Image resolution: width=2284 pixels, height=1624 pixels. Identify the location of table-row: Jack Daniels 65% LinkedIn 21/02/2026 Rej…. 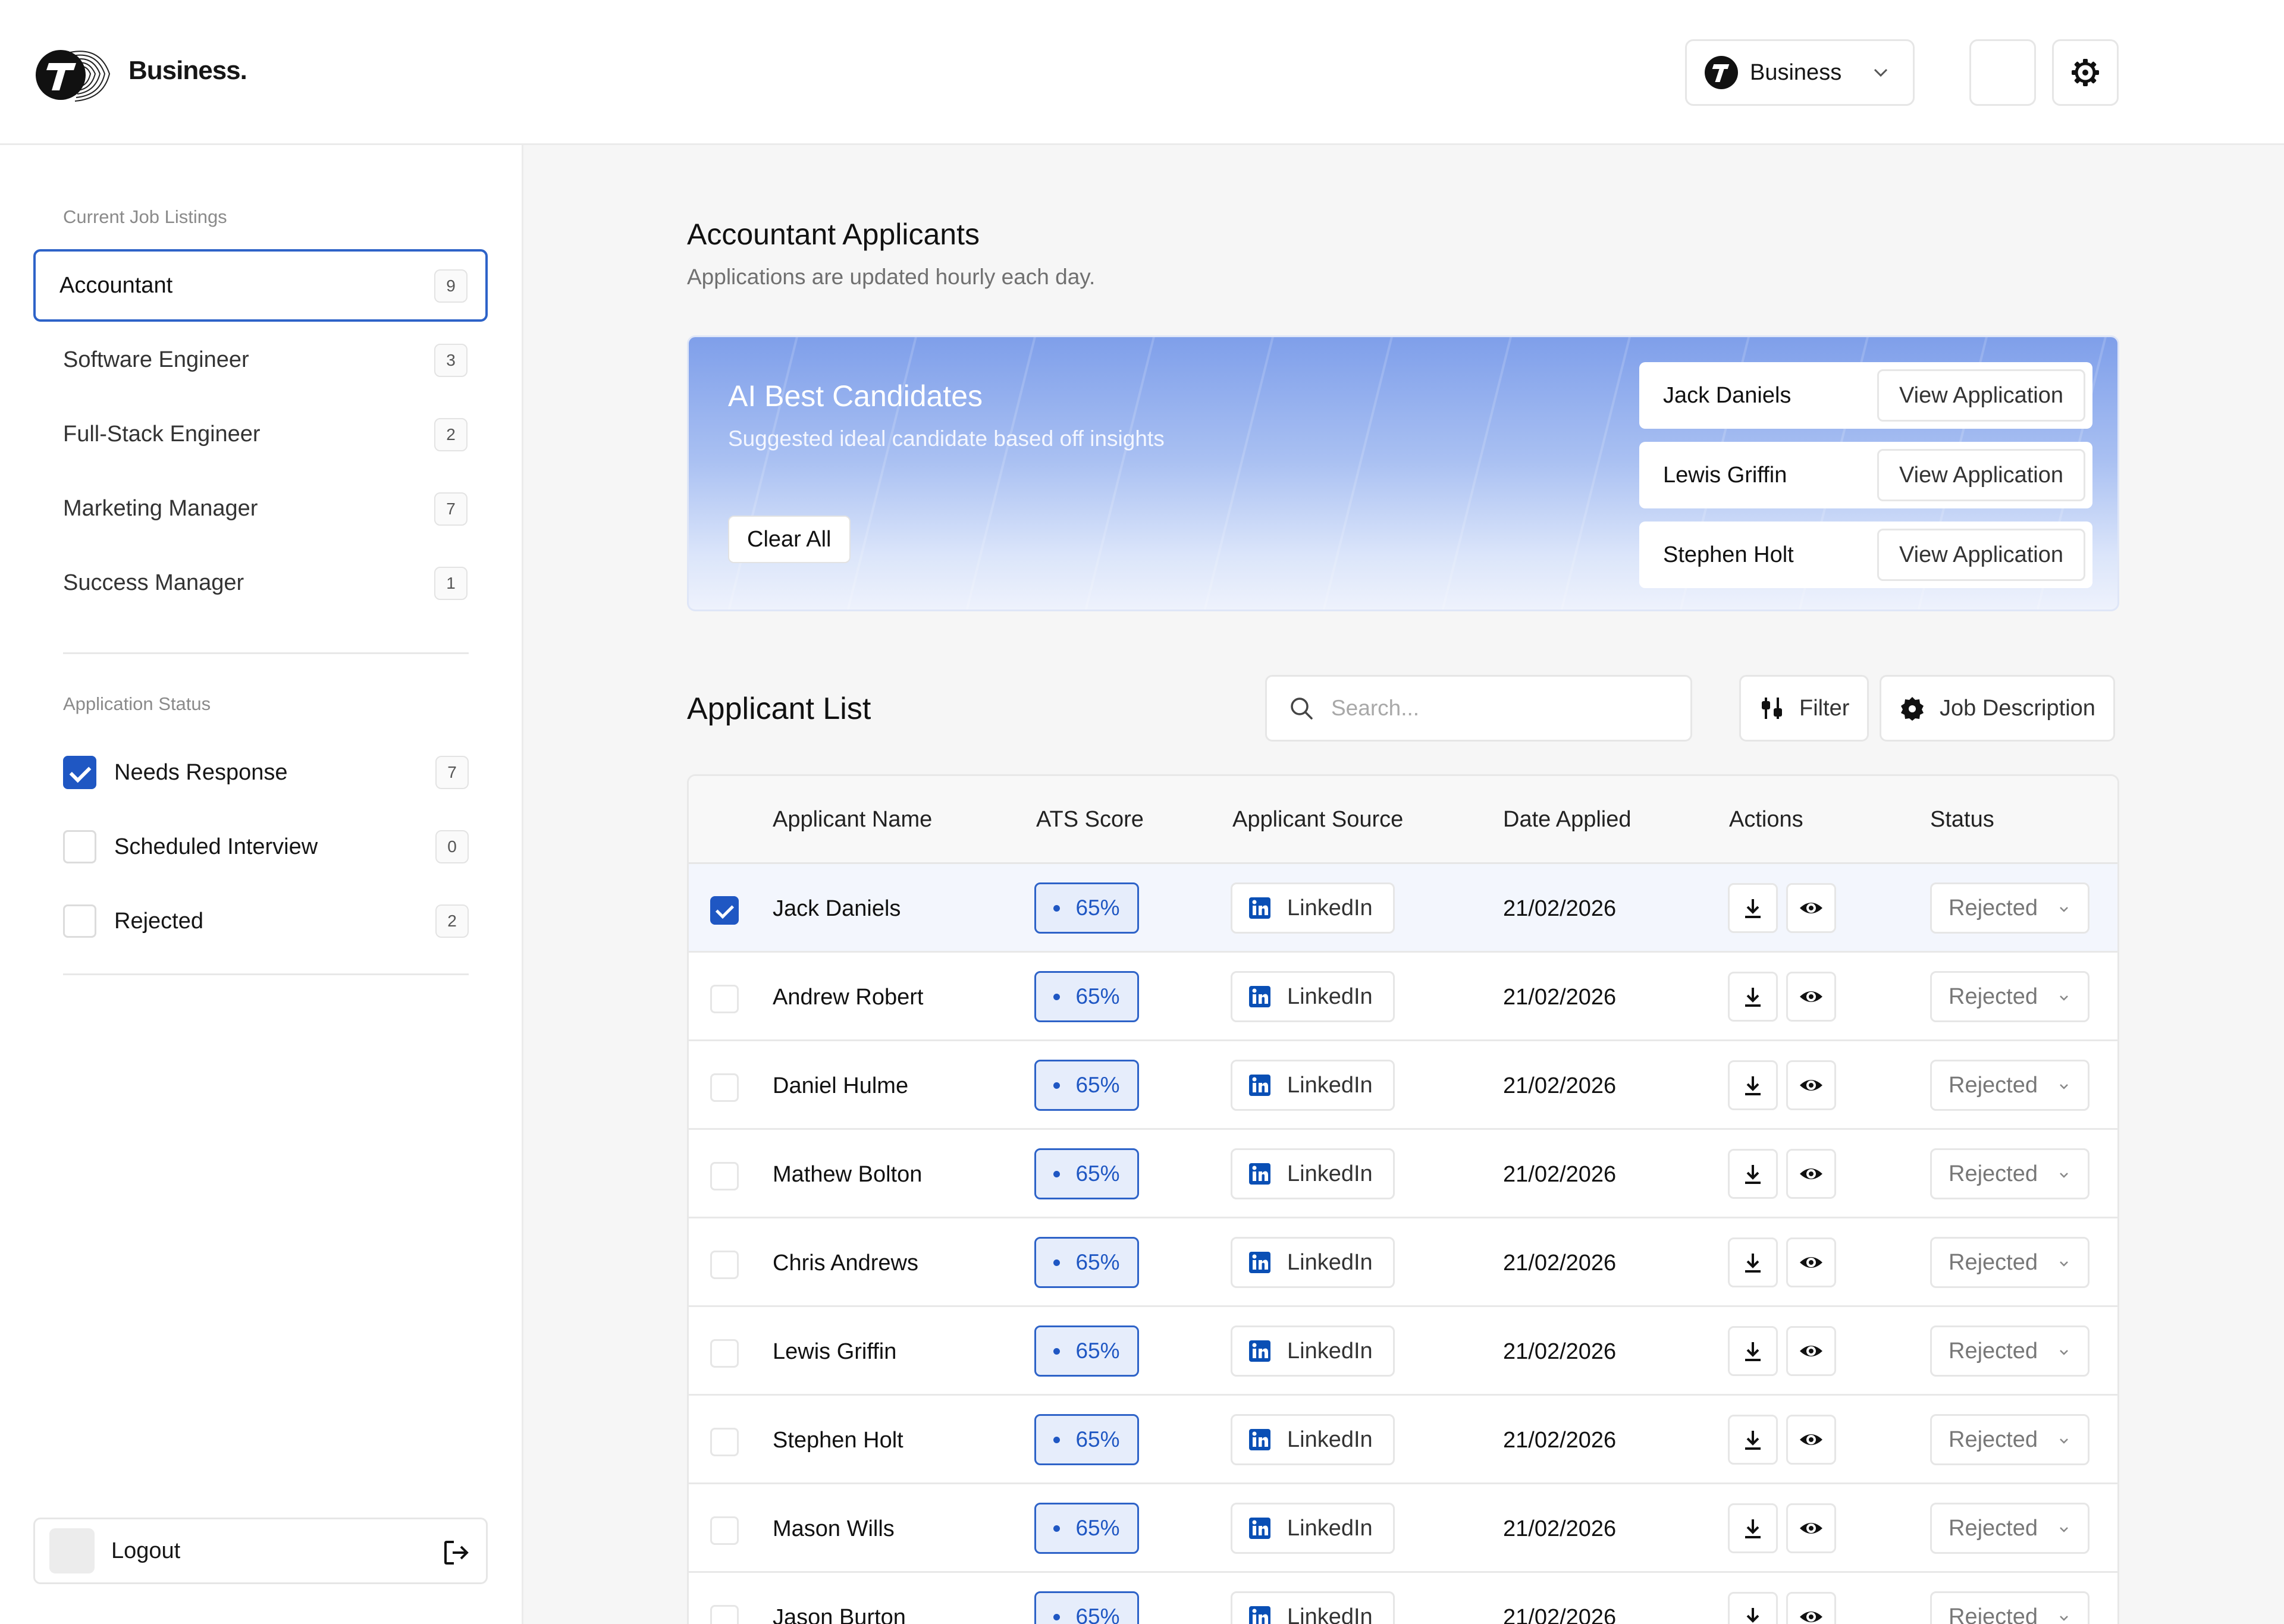
(1403, 908).